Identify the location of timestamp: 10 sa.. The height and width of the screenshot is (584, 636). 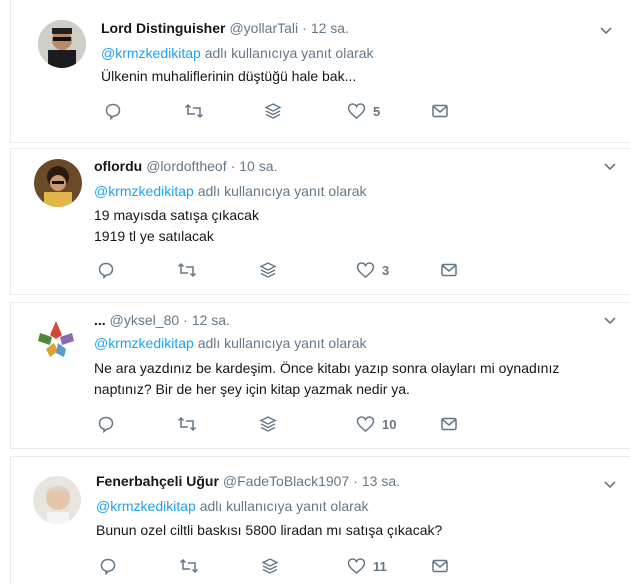
(258, 166).